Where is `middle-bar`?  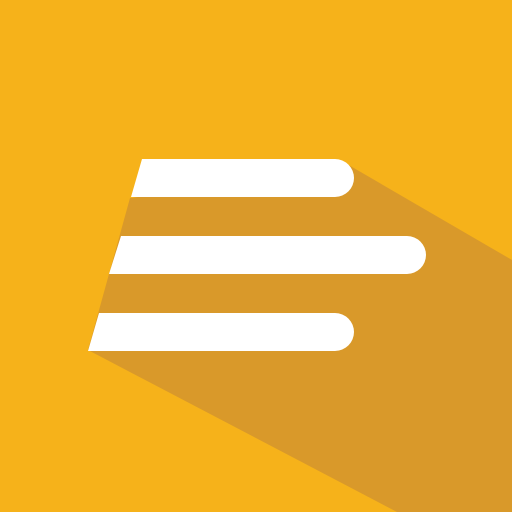
middle-bar is located at coordinates (267, 255).